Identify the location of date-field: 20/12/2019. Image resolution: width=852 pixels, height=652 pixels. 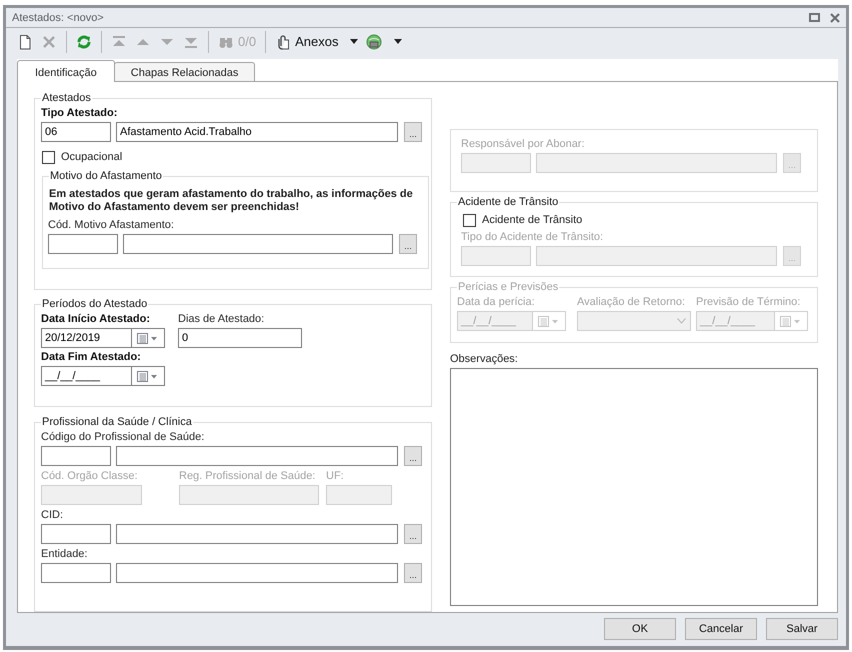
(103, 338).